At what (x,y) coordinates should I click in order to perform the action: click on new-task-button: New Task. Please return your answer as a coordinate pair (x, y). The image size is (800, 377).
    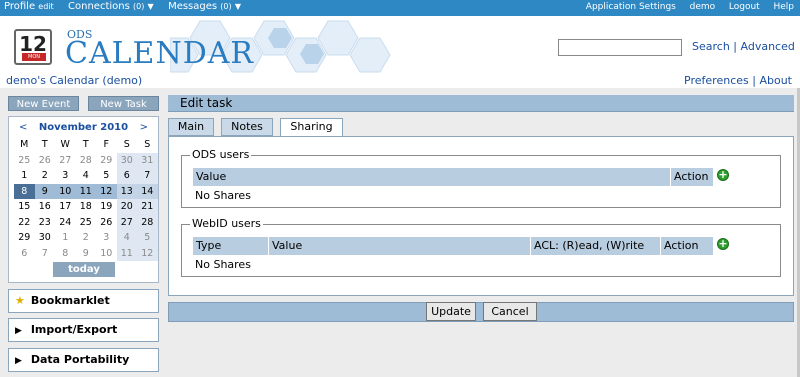
    Looking at the image, I should click on (123, 103).